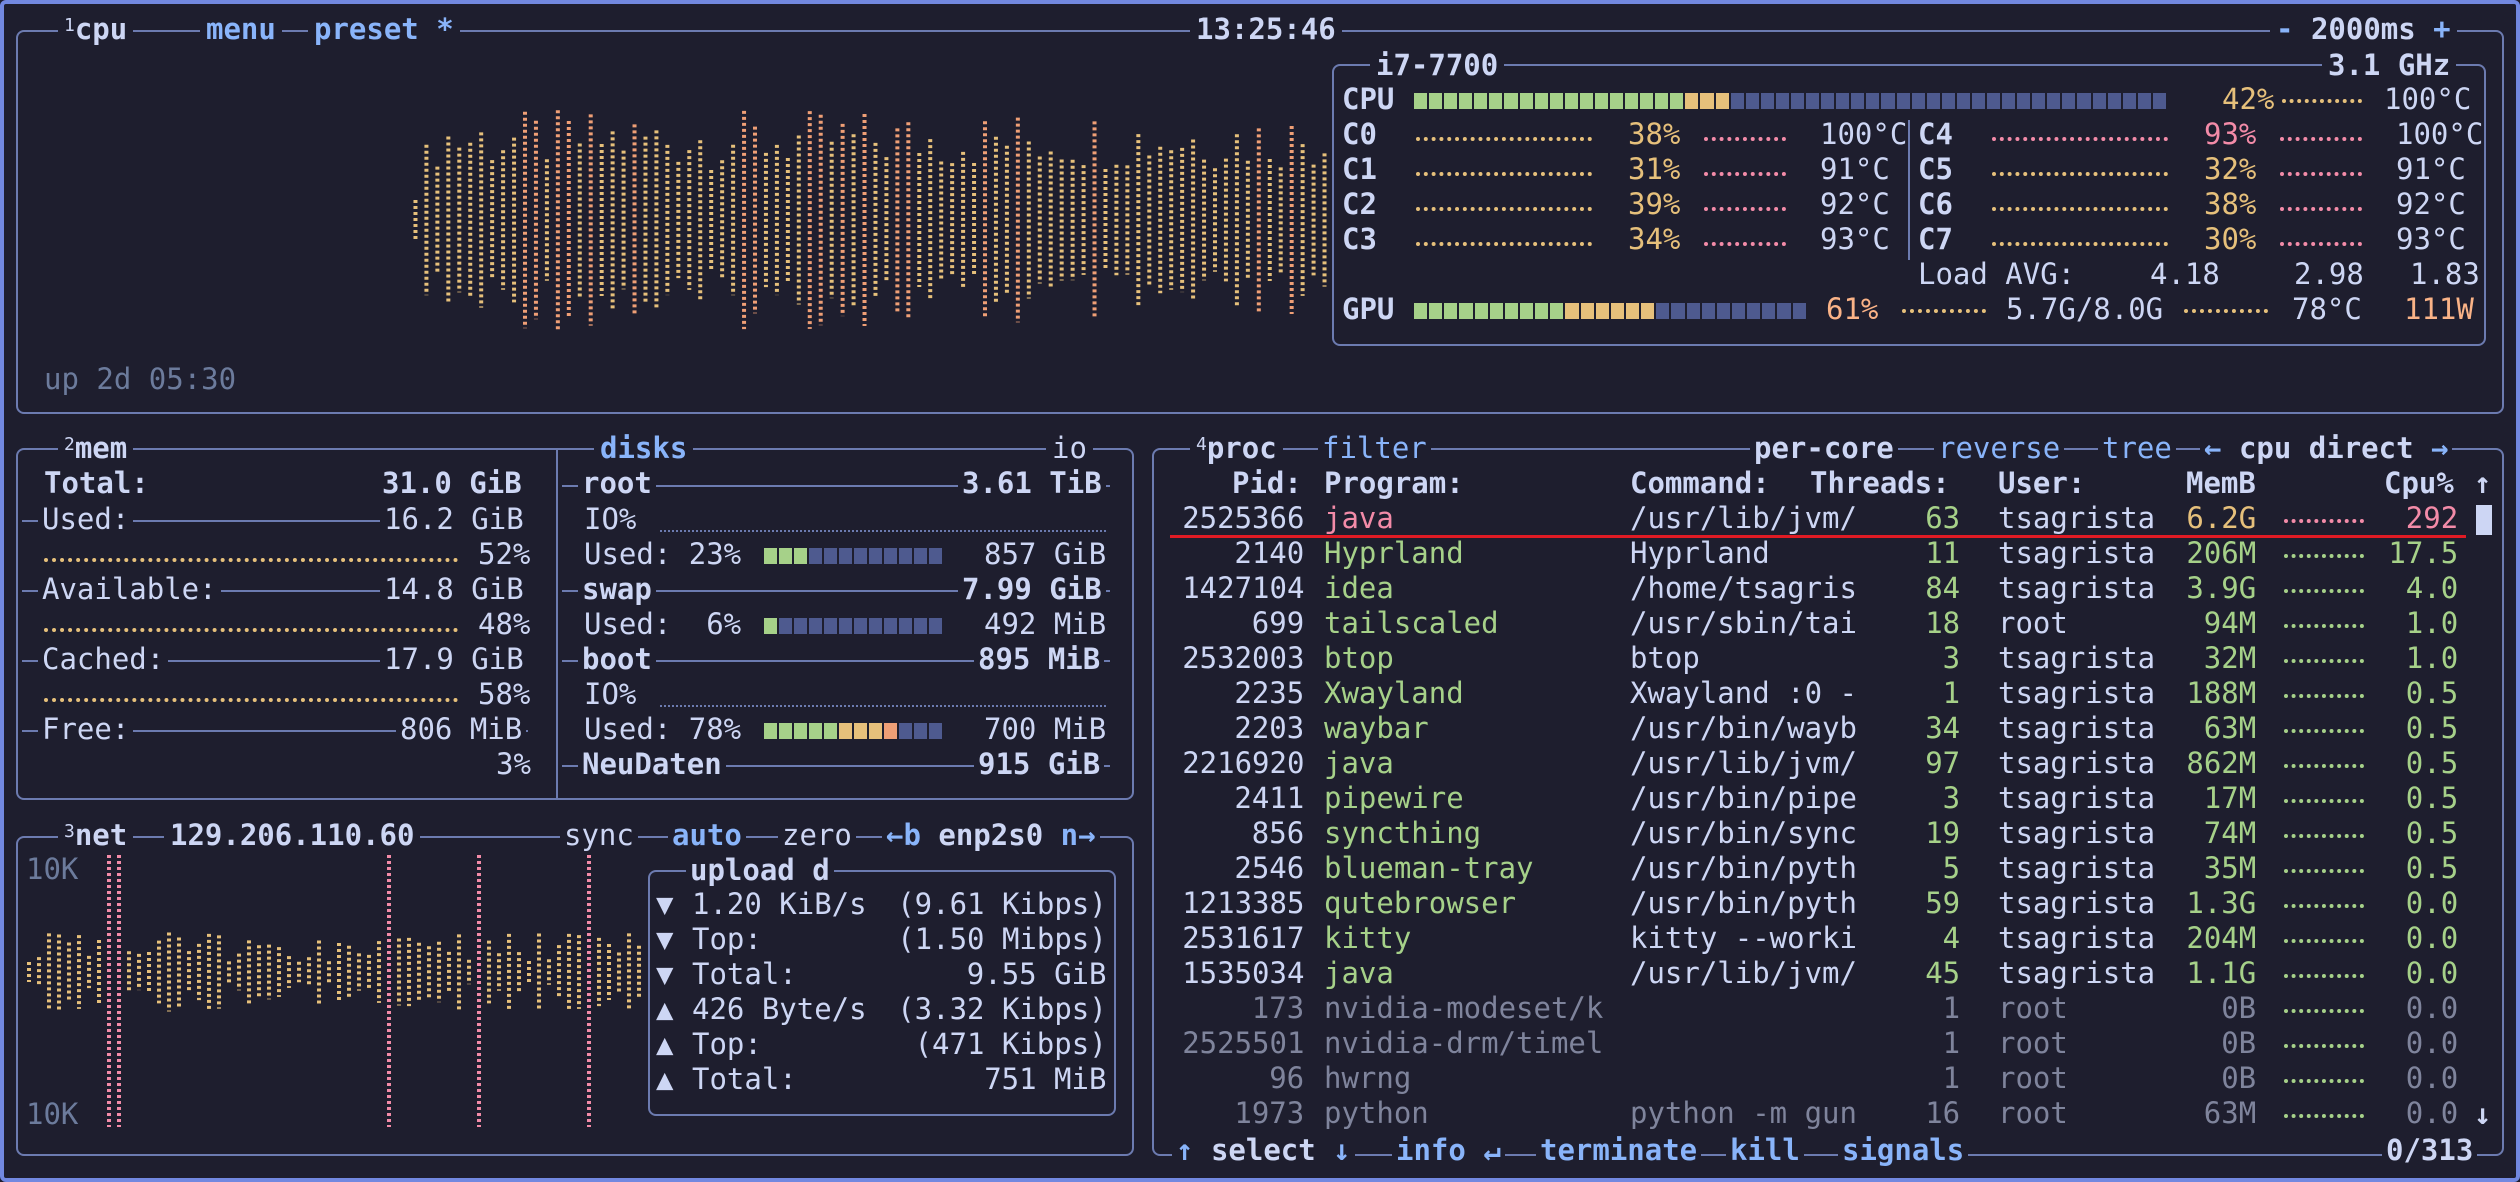  Describe the element at coordinates (1743, 973) in the screenshot. I see `proc-command: /usr/lib/jvm/` at that location.